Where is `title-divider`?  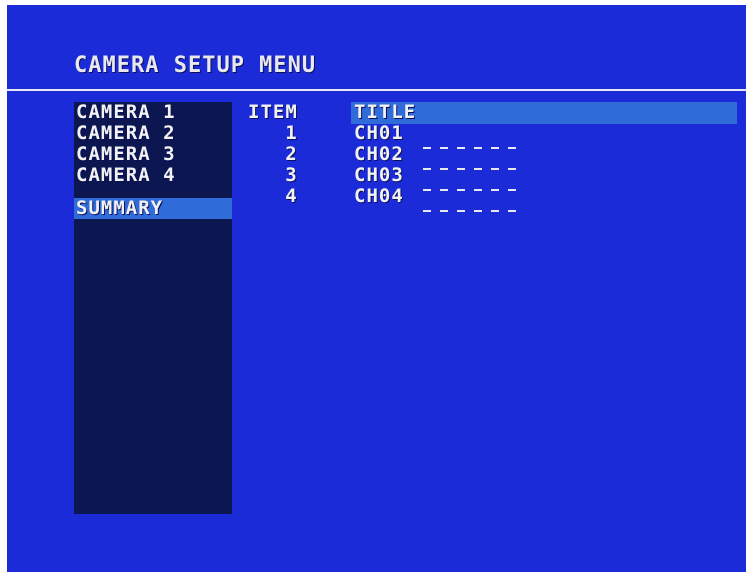 title-divider is located at coordinates (376, 90).